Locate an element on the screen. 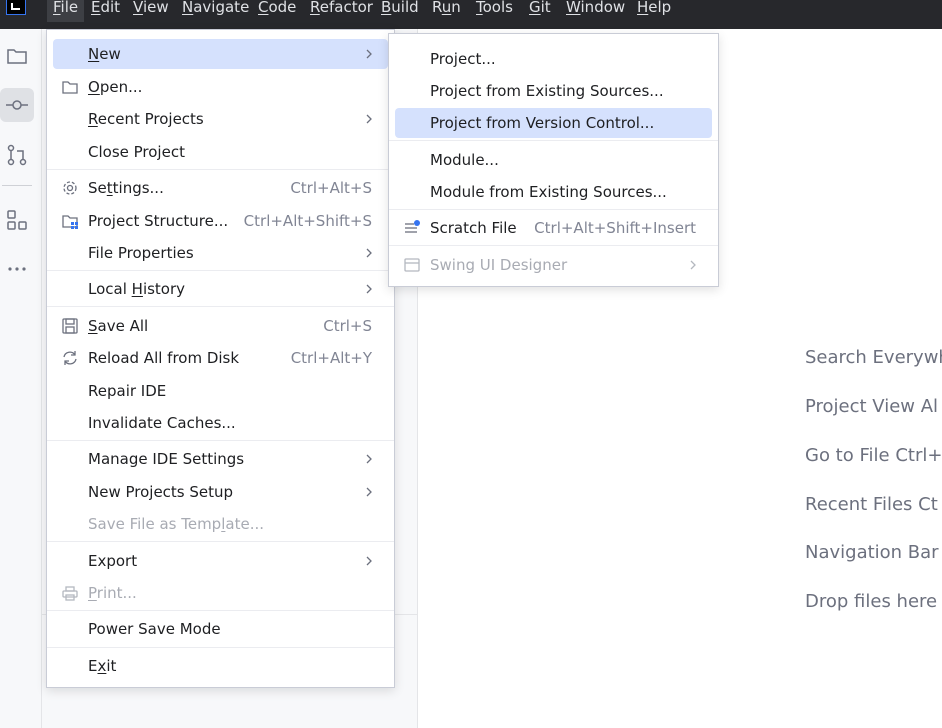  menu-item-export: Export is located at coordinates (220, 561).